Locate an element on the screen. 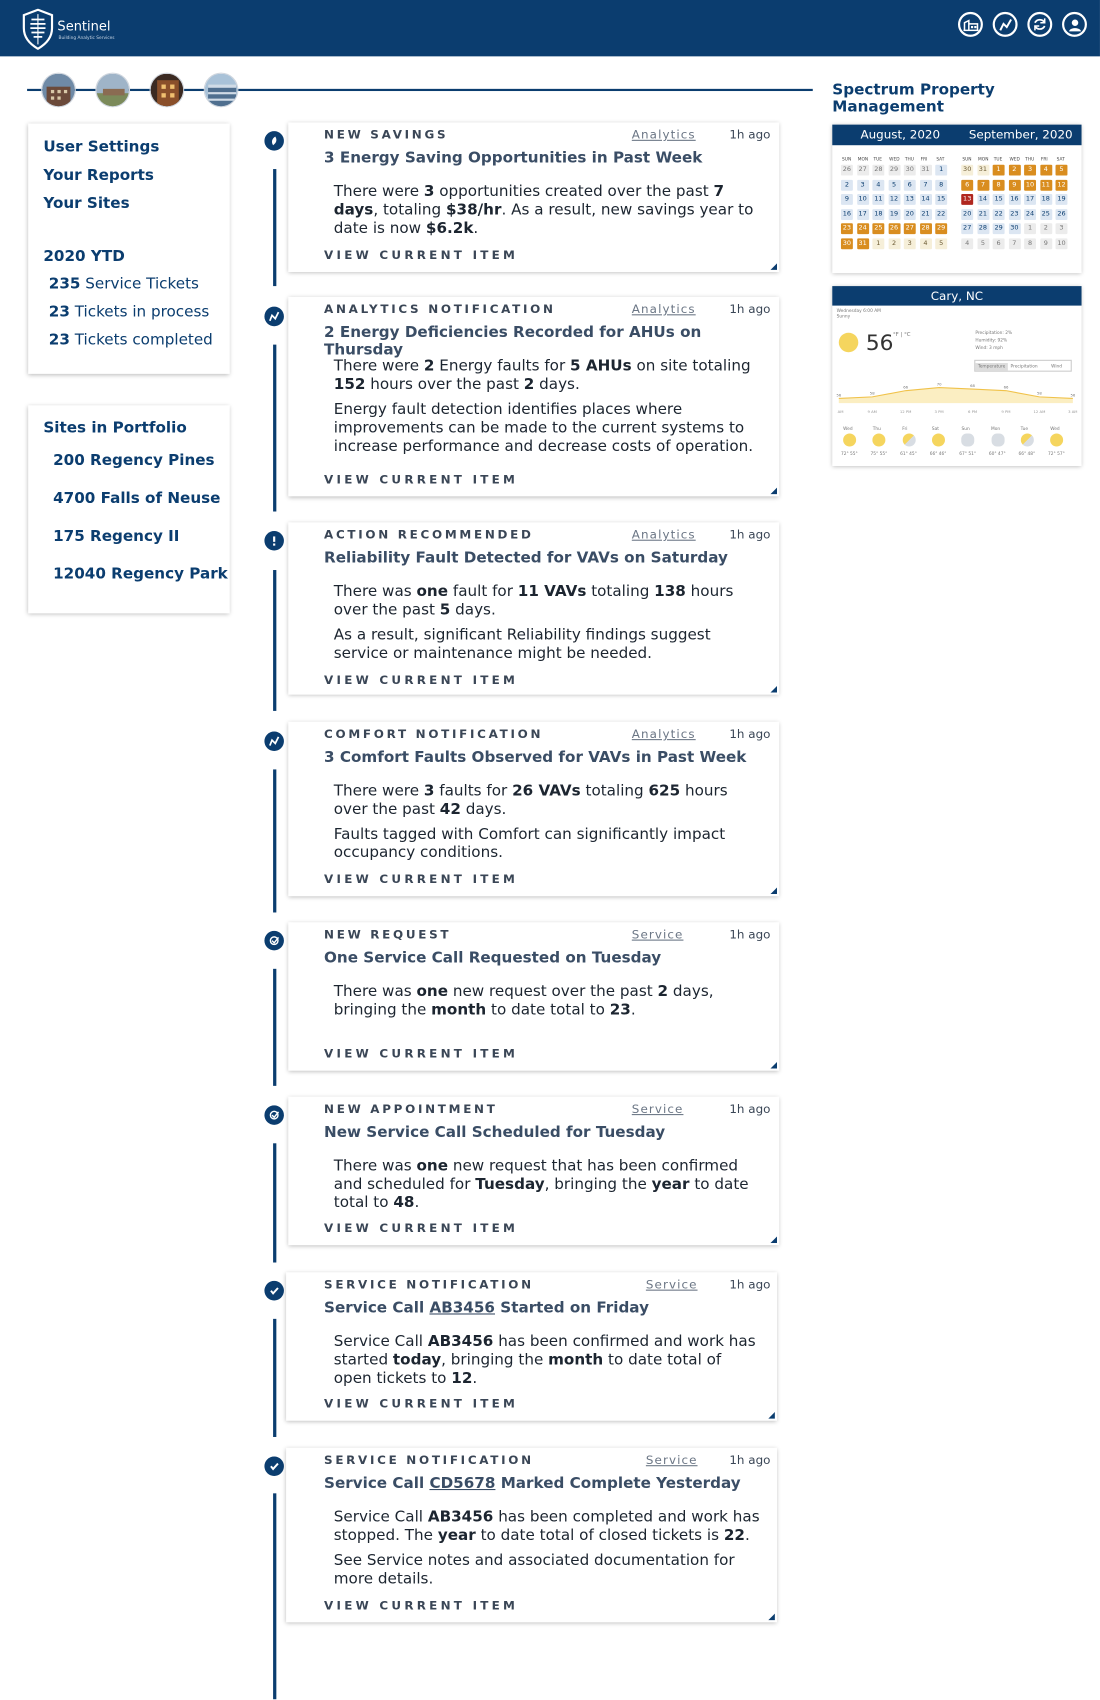 The width and height of the screenshot is (1100, 1700). tab-temperature: Temperature is located at coordinates (991, 367).